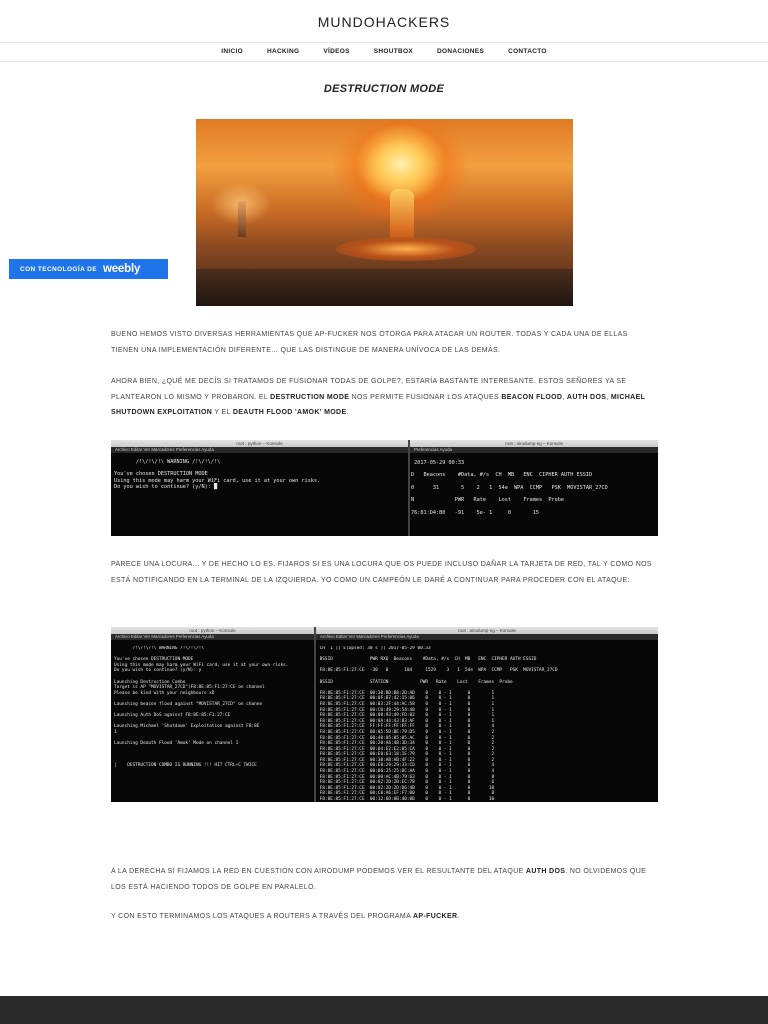 The height and width of the screenshot is (1024, 768). I want to click on explosion-image, so click(384, 212).